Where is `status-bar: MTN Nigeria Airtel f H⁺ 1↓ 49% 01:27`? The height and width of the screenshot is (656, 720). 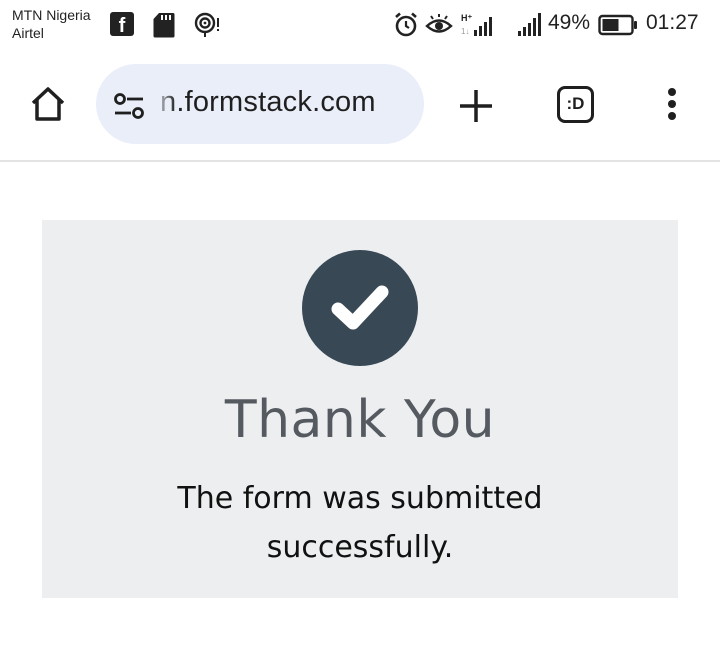
status-bar: MTN Nigeria Airtel f H⁺ 1↓ 49% 01:27 is located at coordinates (360, 26).